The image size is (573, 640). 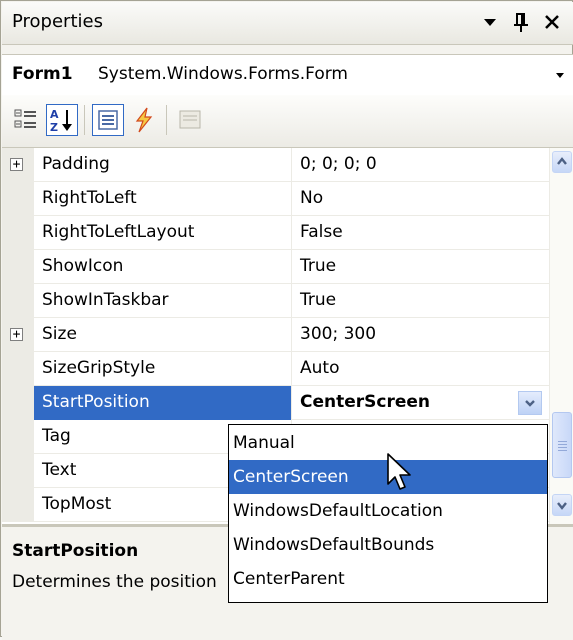 I want to click on property-pages-button, so click(x=190, y=120).